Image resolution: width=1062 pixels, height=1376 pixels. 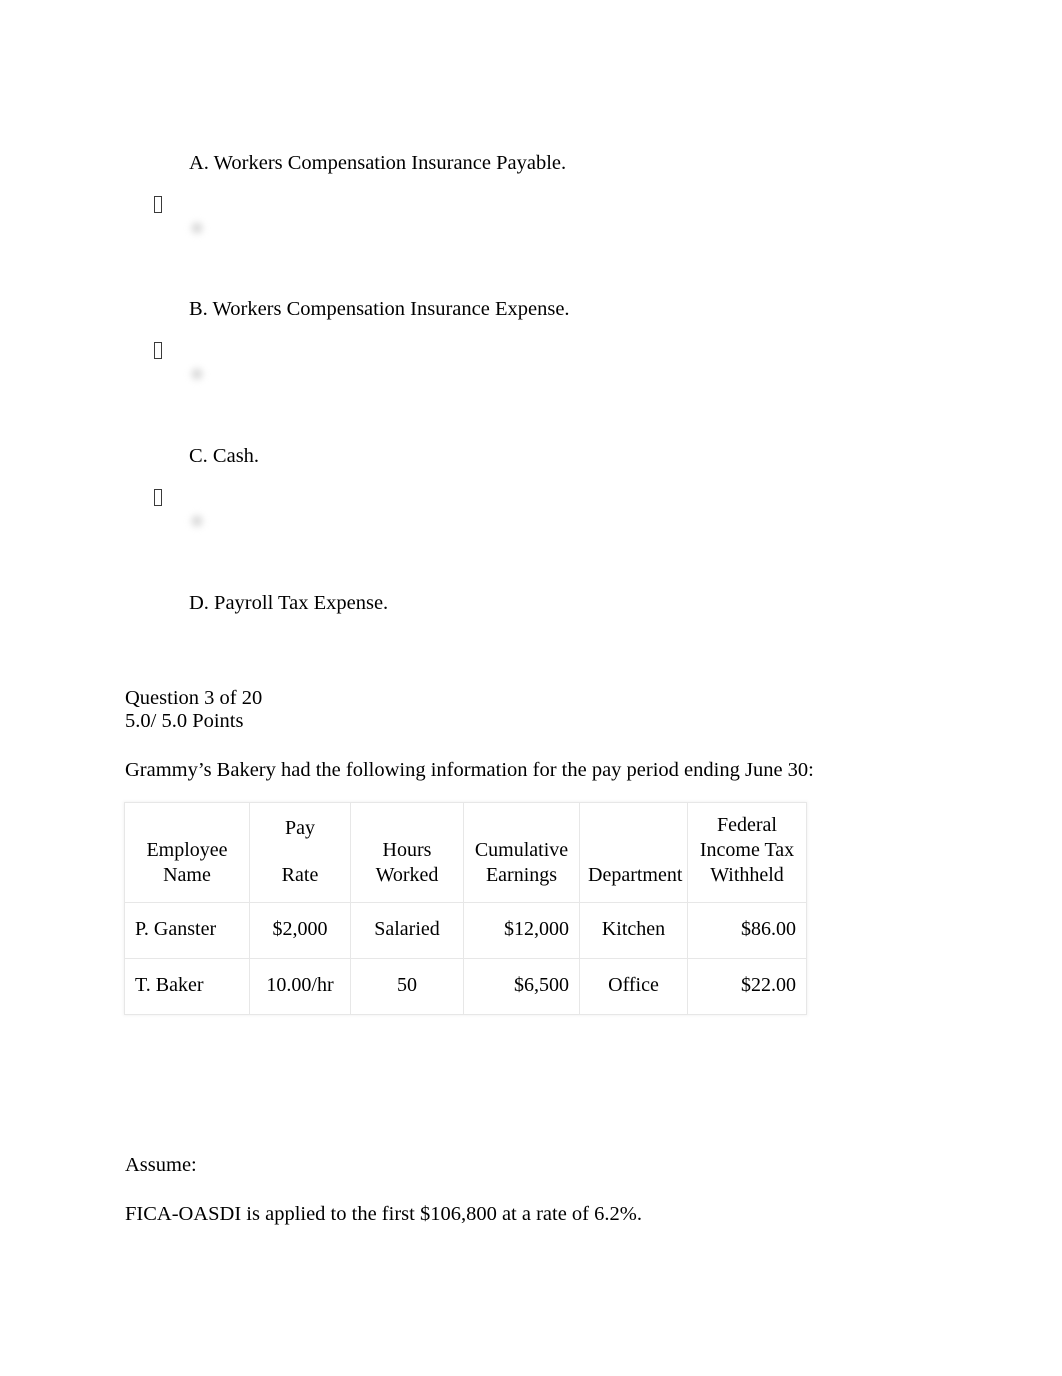 I want to click on header-line: Hours, so click(x=407, y=850).